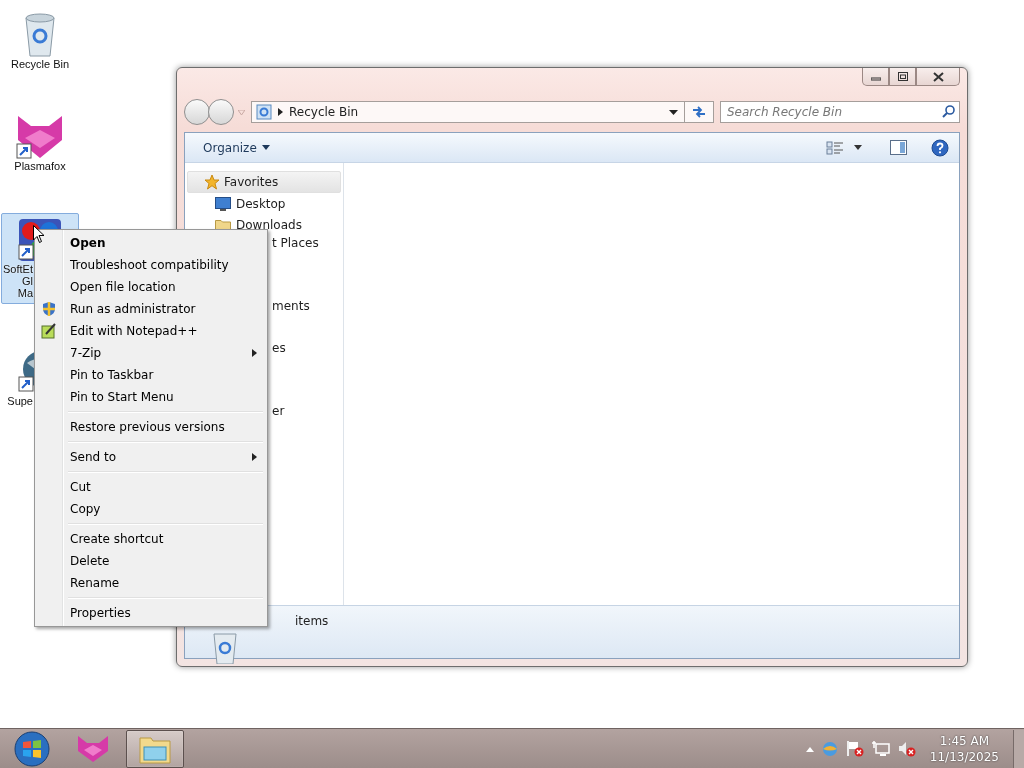 The width and height of the screenshot is (1024, 768). I want to click on shortcut-label: SoftEt, so click(17, 269).